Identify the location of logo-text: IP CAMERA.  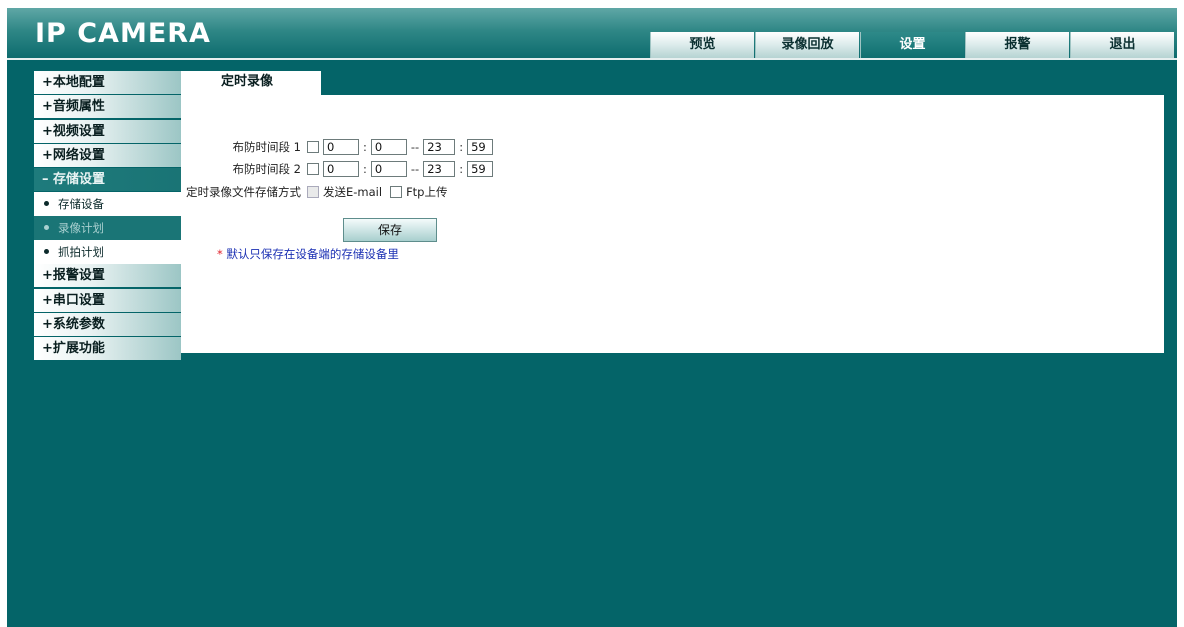
(123, 33).